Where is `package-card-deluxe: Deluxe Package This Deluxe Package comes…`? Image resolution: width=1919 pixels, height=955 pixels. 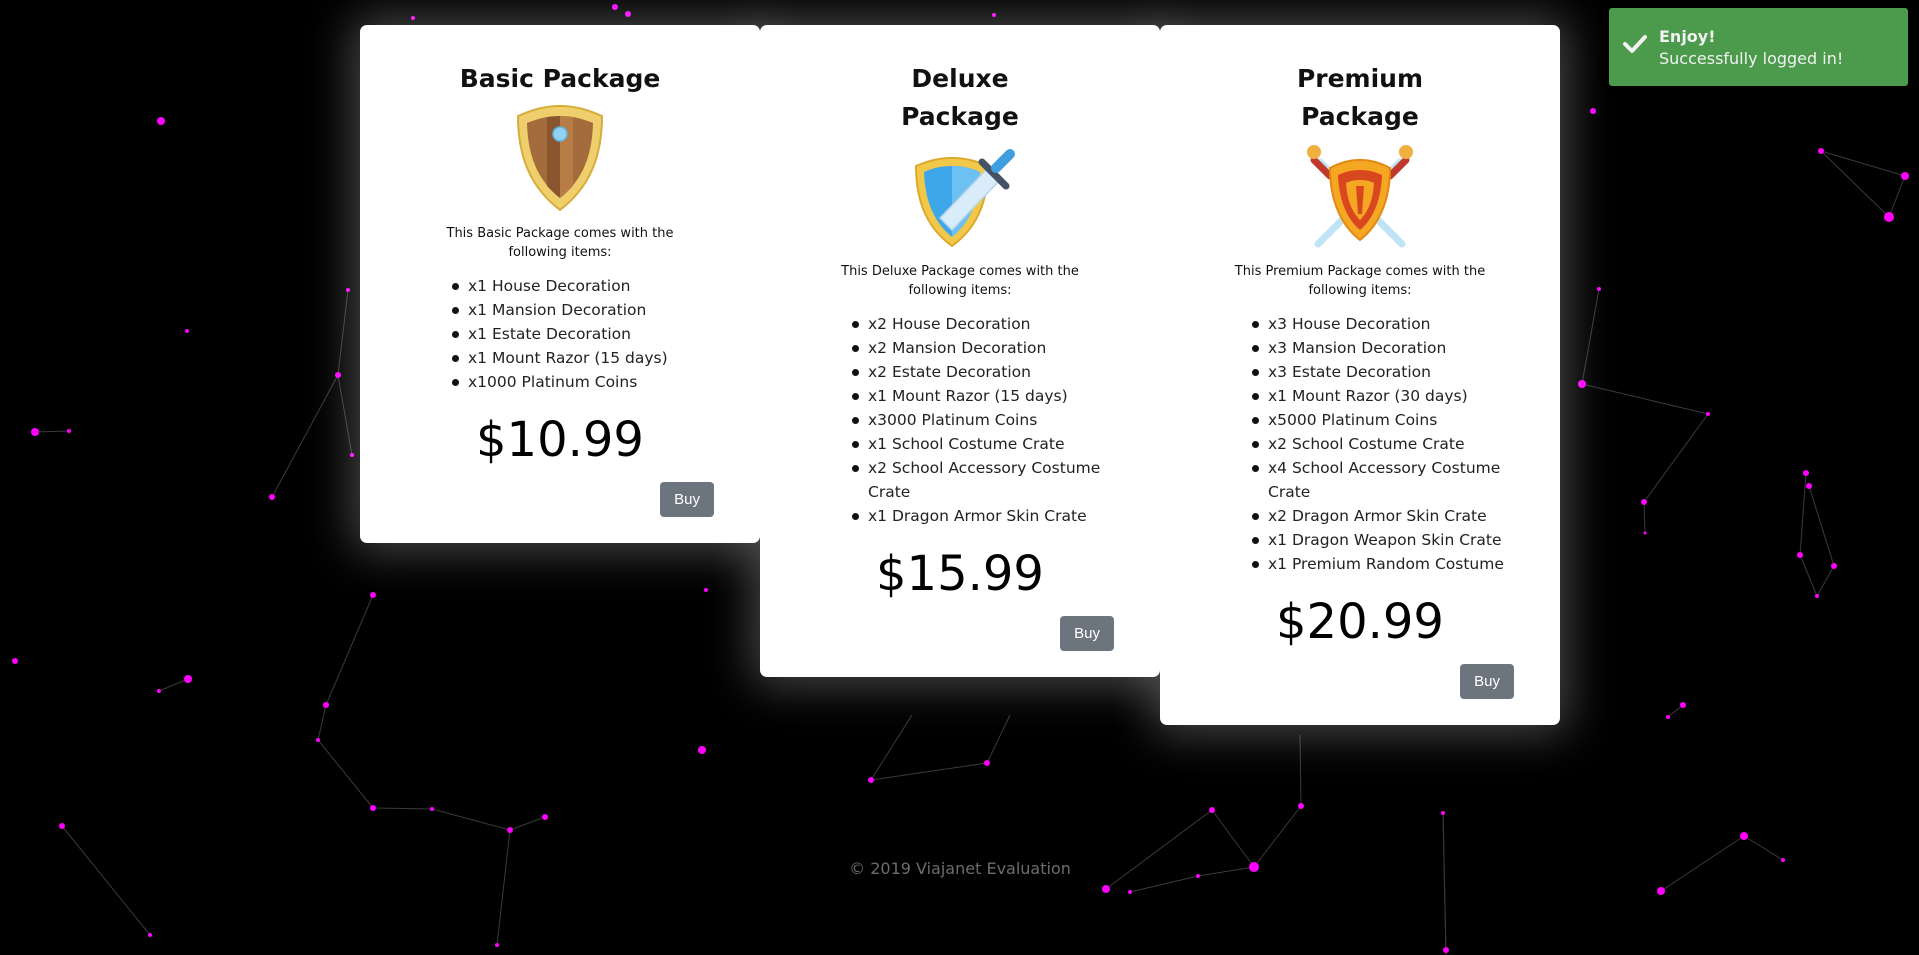 package-card-deluxe: Deluxe Package This Deluxe Package comes… is located at coordinates (960, 351).